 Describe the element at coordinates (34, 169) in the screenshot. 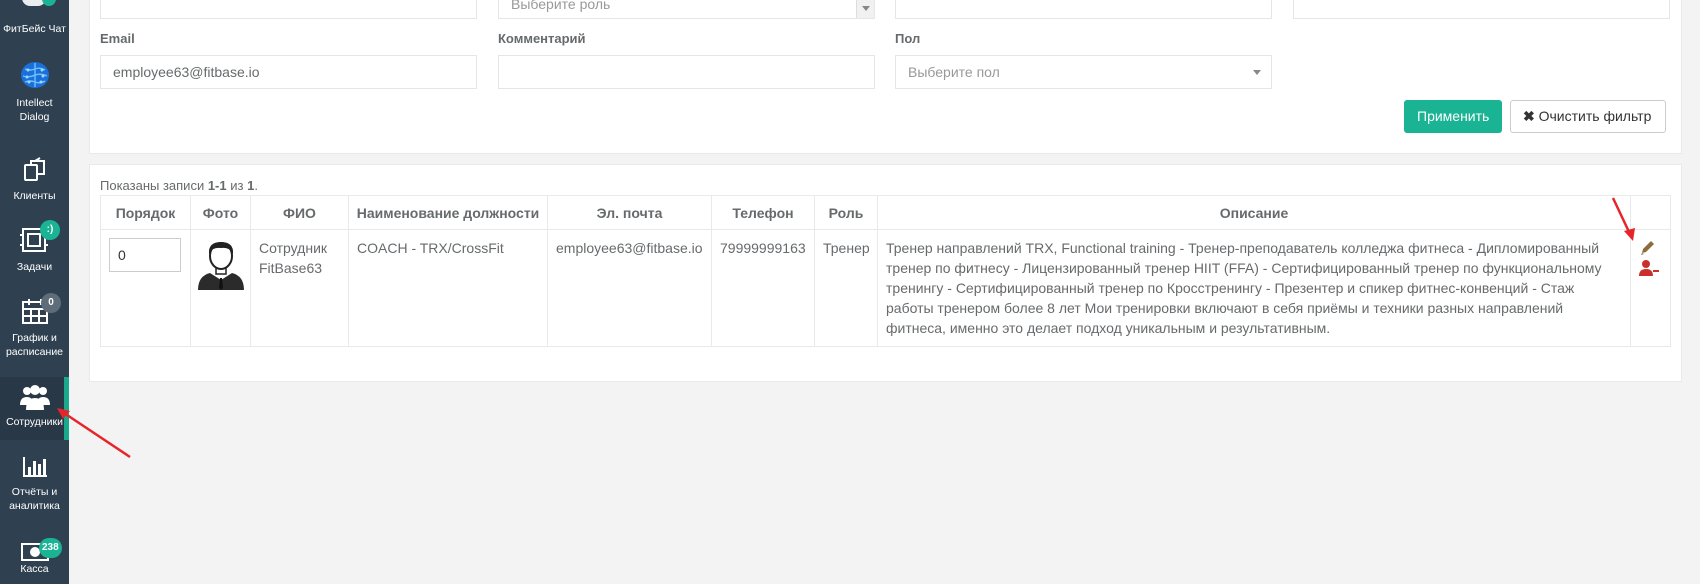

I see `clients-icon` at that location.